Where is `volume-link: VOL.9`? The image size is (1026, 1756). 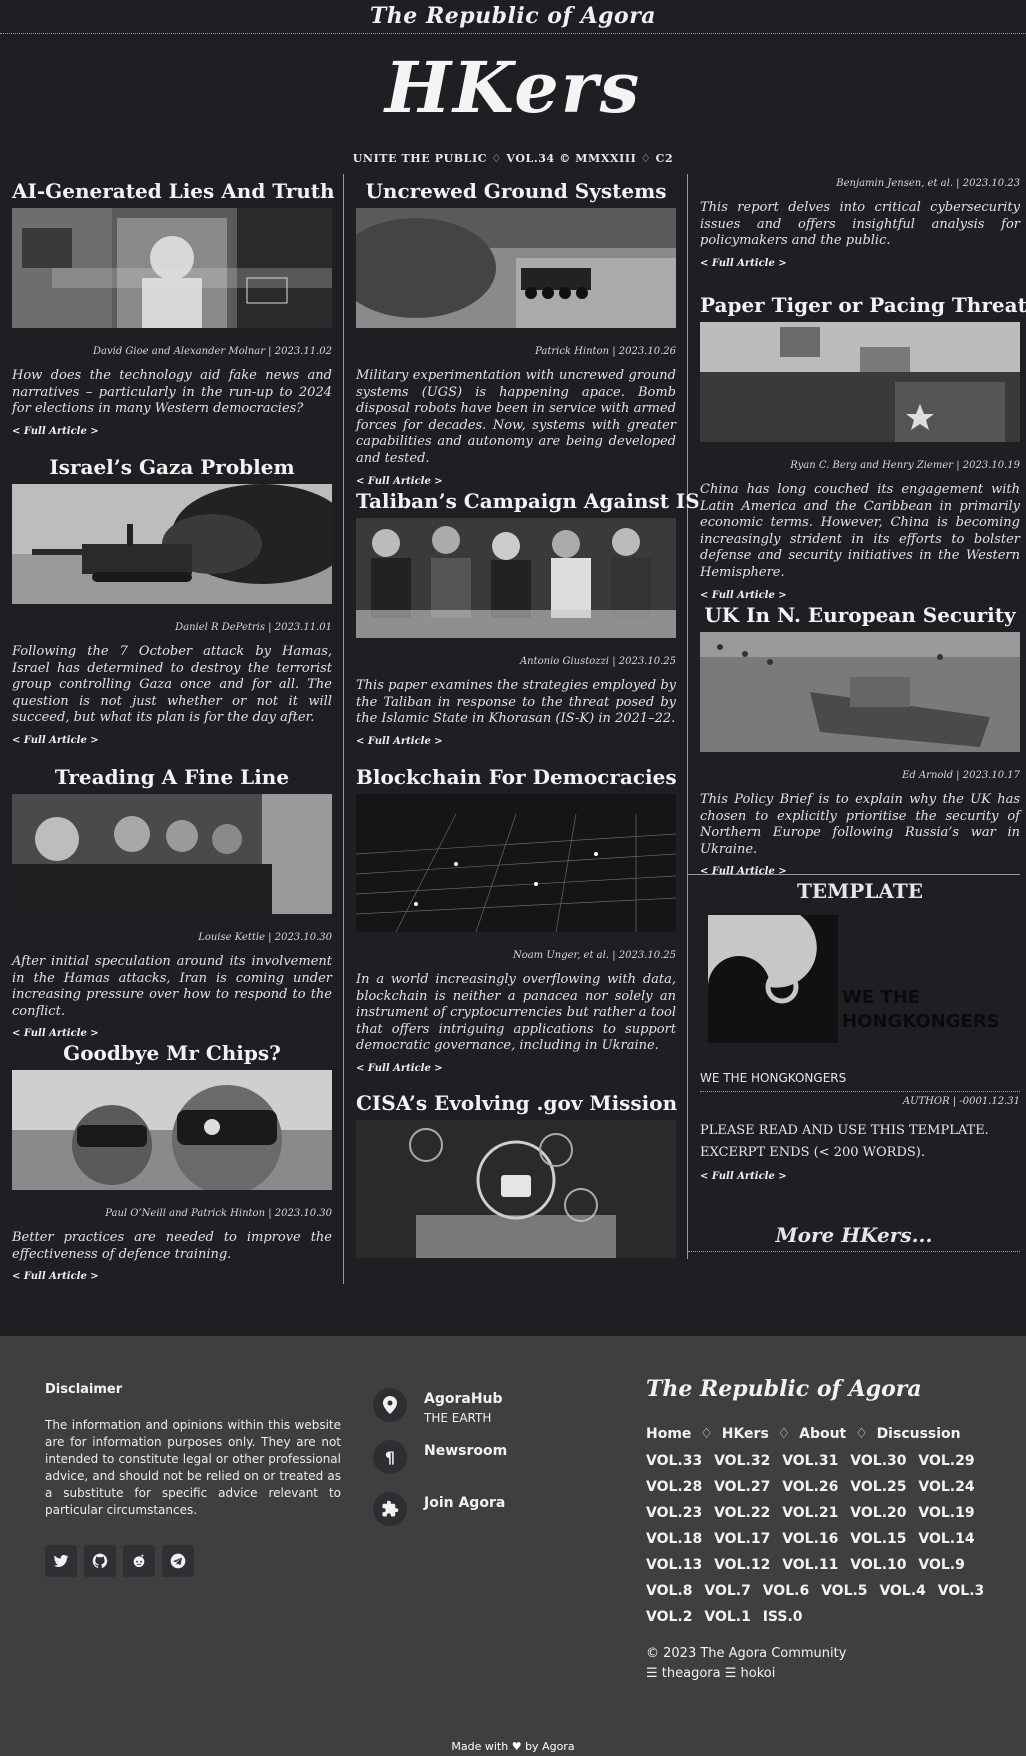
volume-link: VOL.9 is located at coordinates (941, 1565).